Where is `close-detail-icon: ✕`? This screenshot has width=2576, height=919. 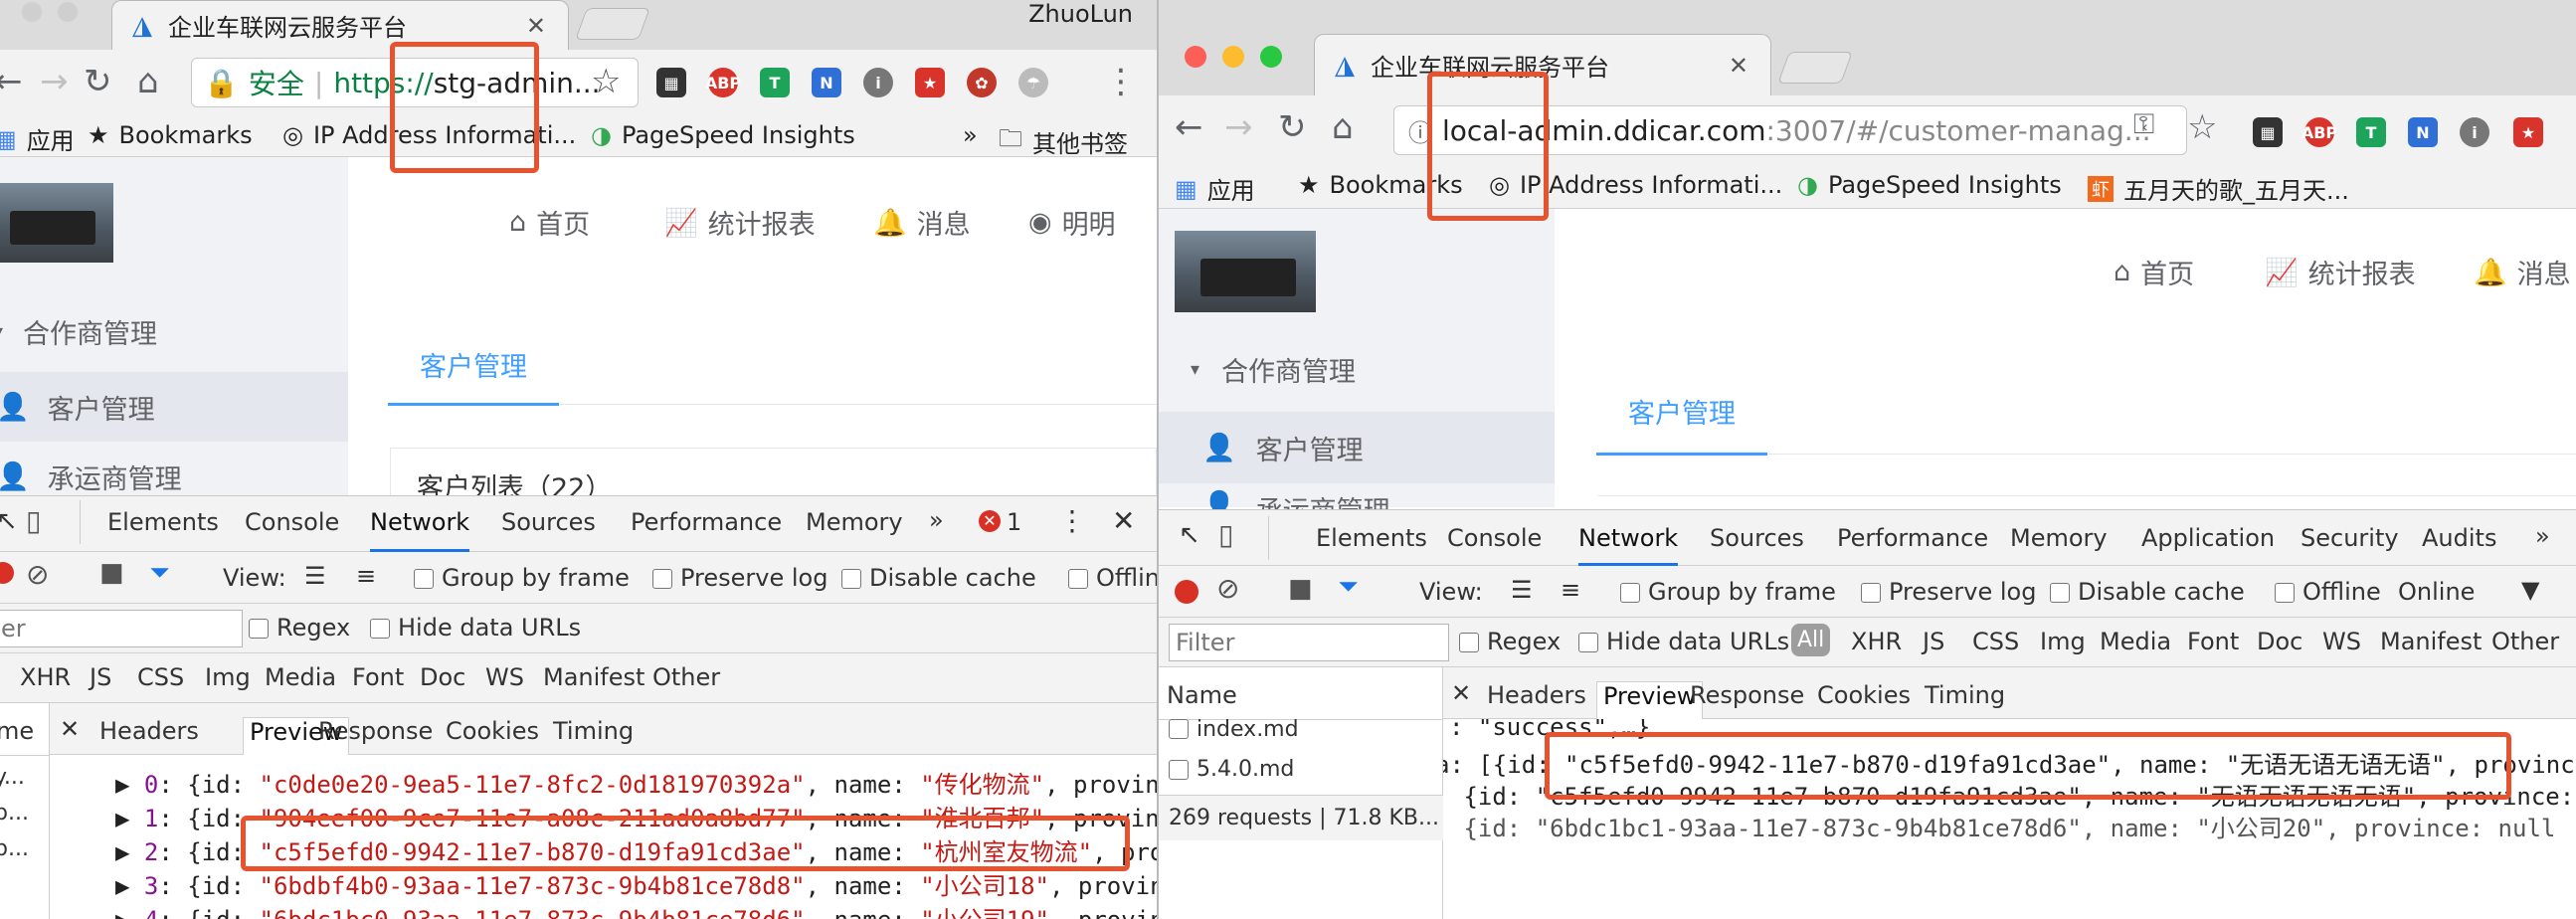 close-detail-icon: ✕ is located at coordinates (1461, 693).